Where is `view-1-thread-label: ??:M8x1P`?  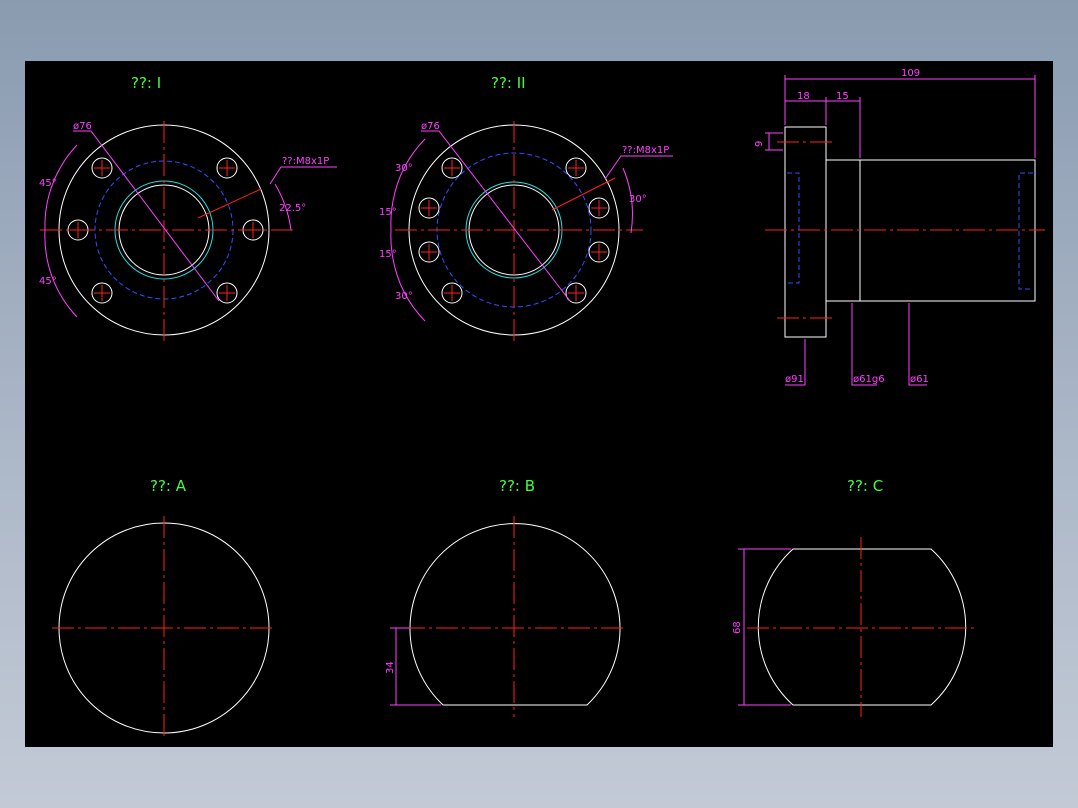
view-1-thread-label: ??:M8x1P is located at coordinates (305, 161).